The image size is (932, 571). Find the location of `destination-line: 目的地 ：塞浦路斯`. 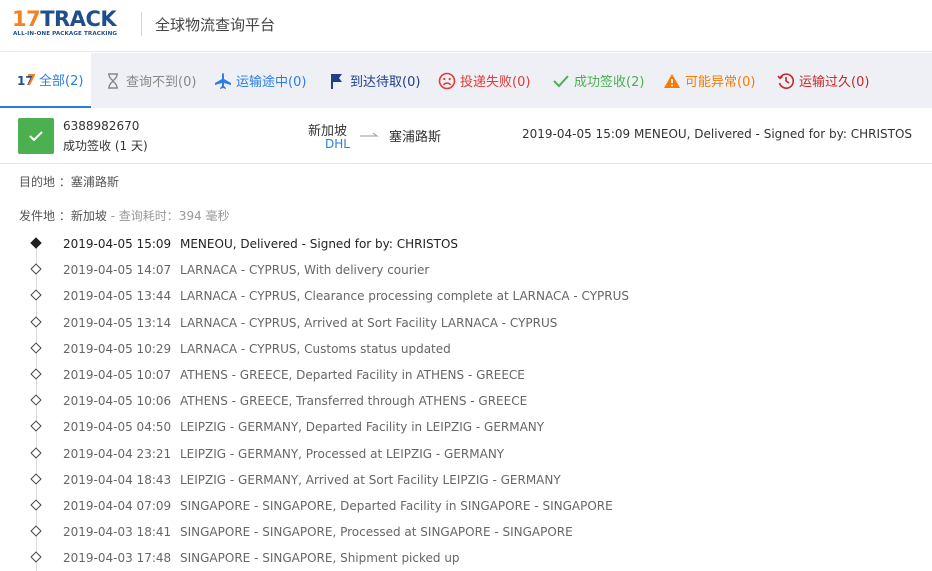

destination-line: 目的地 ：塞浦路斯 is located at coordinates (69, 181).